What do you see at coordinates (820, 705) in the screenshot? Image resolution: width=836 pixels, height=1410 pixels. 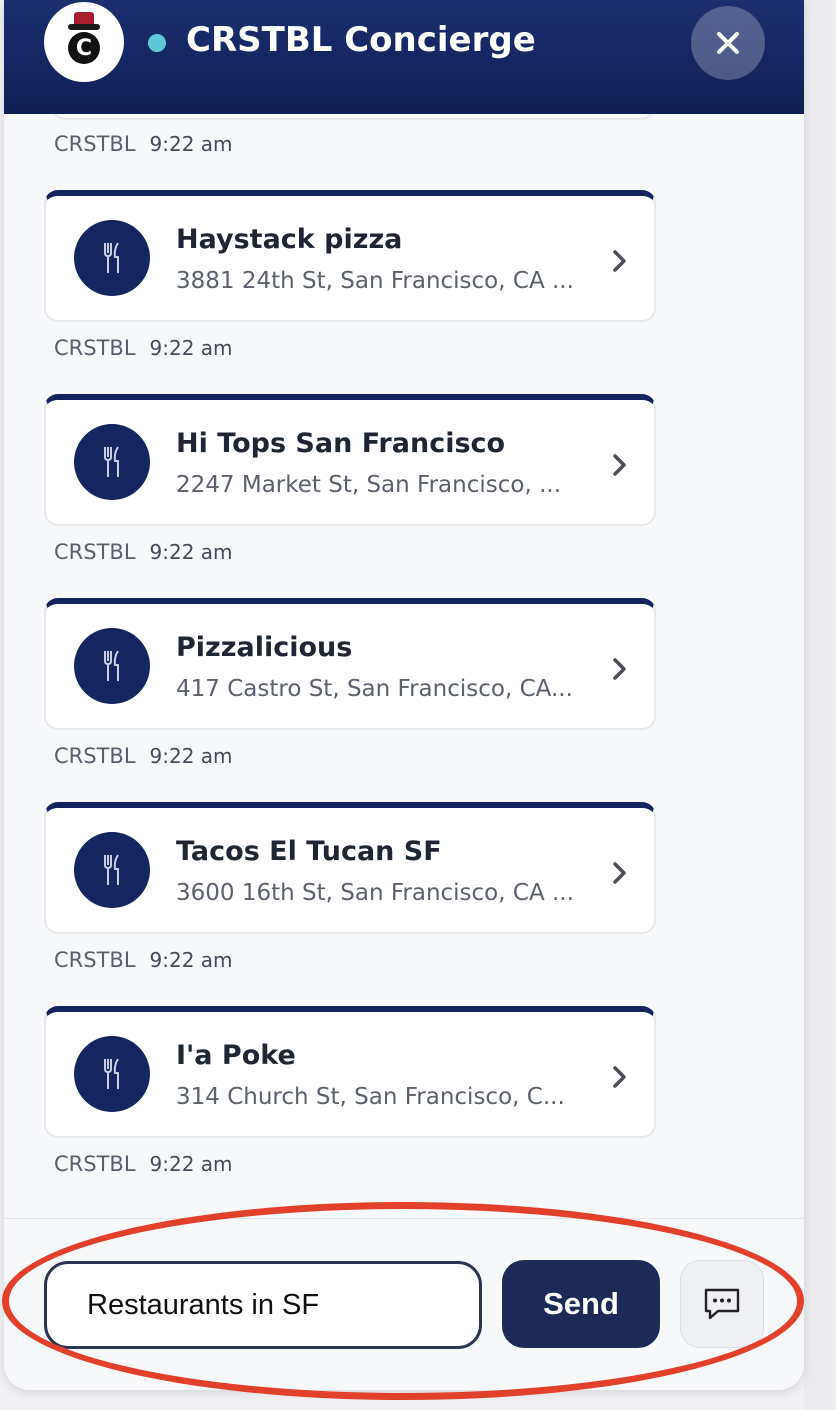 I see `page-background-gutter` at bounding box center [820, 705].